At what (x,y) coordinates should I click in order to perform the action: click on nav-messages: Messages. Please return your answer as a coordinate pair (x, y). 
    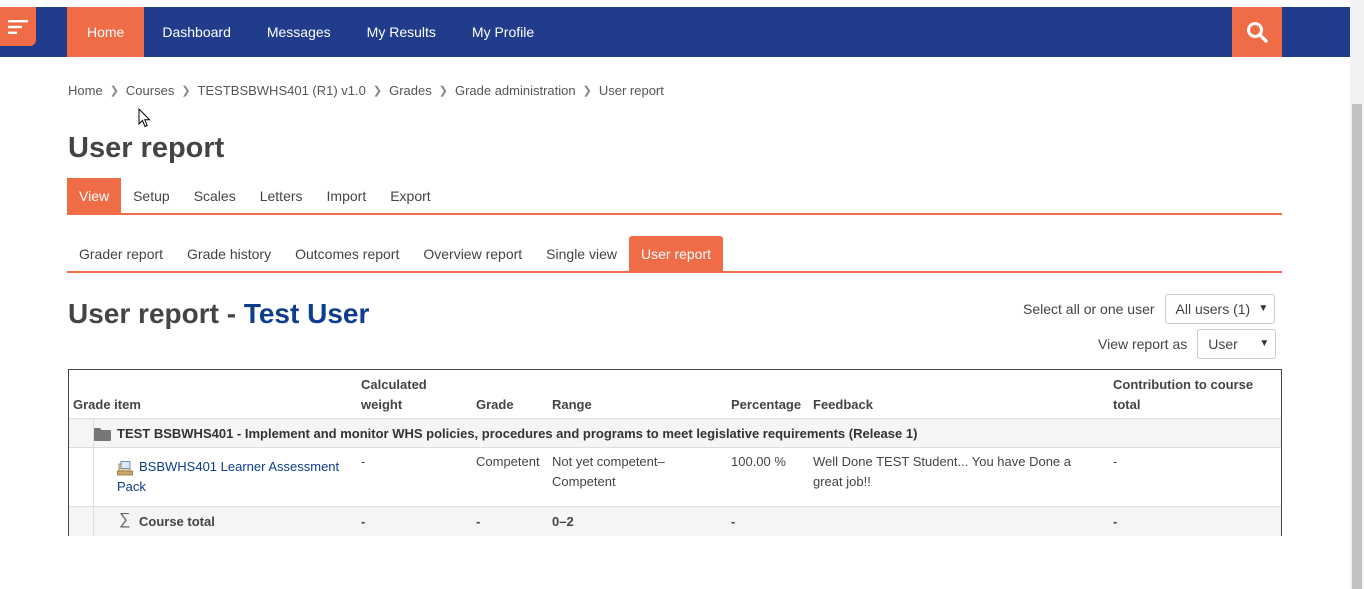
    Looking at the image, I should click on (299, 32).